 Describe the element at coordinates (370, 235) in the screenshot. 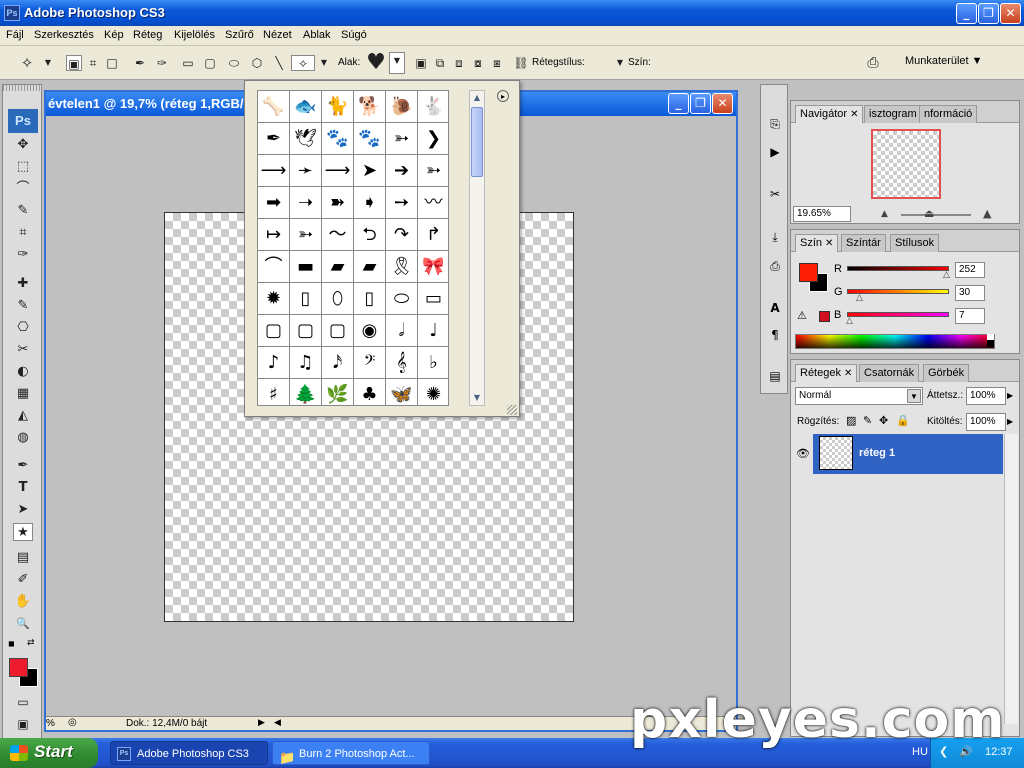

I see `shape-cell: ⮌` at that location.